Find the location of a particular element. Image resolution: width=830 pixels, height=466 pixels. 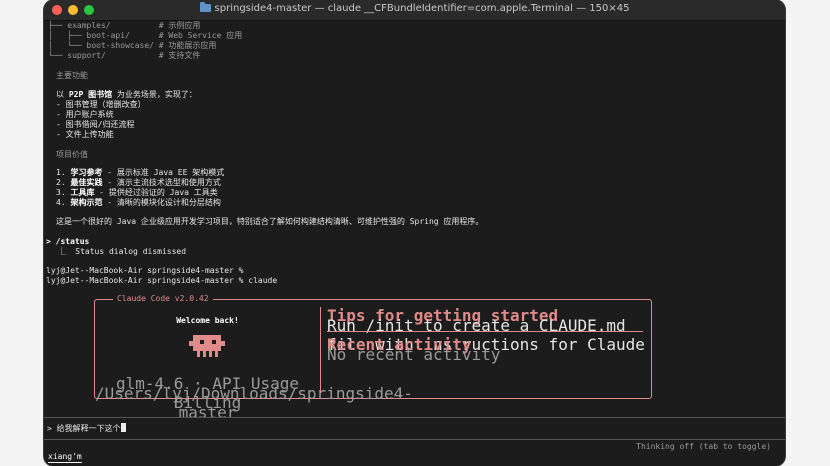

value-item: 1. 学习参考 - 展示标准 Java EE 架构模式 is located at coordinates (140, 173).